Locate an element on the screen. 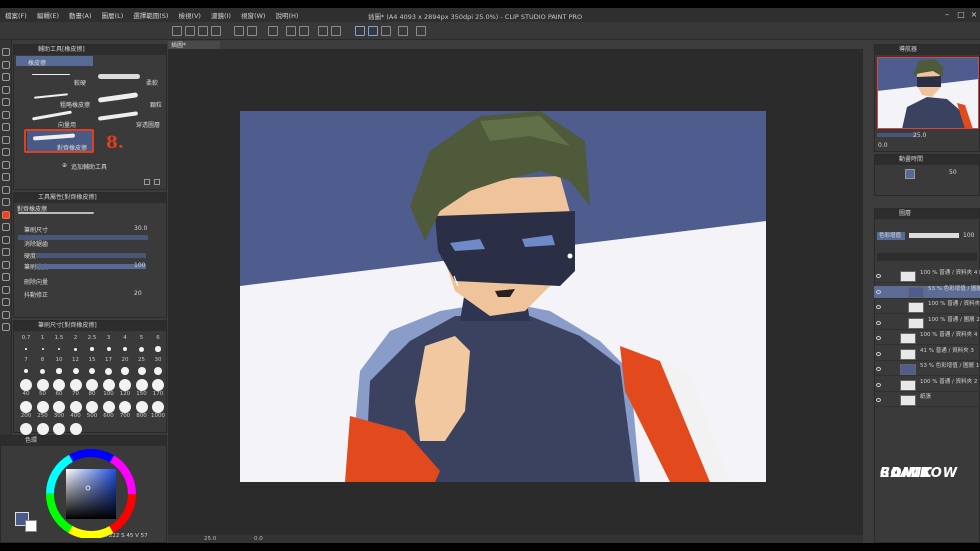 Image resolution: width=980 pixels, height=551 pixels. brush-size-preset: 8 is located at coordinates (43, 368).